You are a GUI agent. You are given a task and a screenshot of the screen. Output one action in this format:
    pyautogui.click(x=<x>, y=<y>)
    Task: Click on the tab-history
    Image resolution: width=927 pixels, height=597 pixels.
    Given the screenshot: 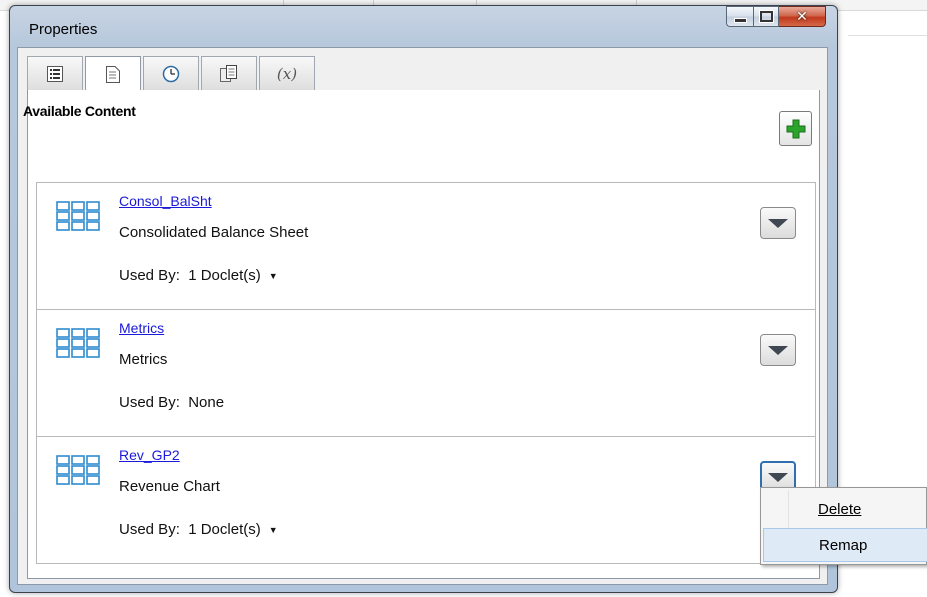 What is the action you would take?
    pyautogui.click(x=171, y=73)
    